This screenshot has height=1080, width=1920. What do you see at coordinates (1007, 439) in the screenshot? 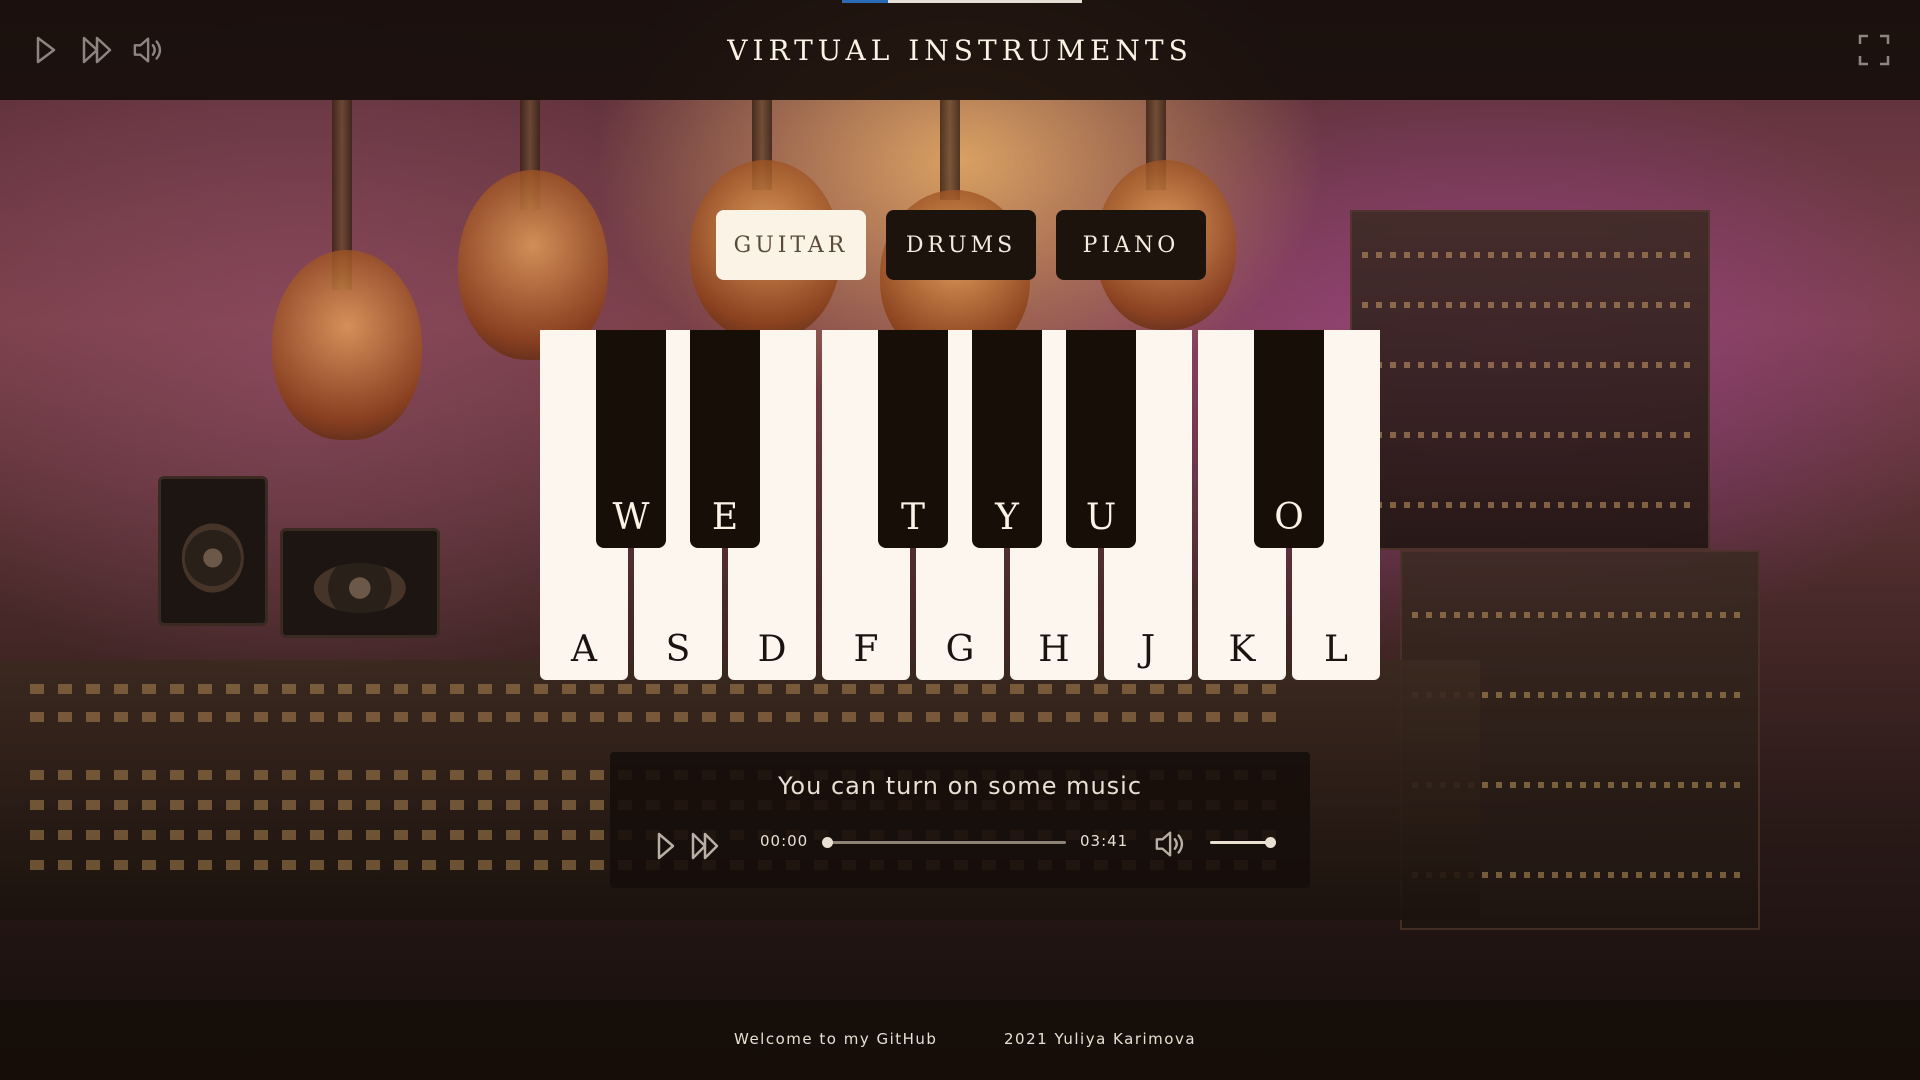
I see `piano-key-y: Y` at bounding box center [1007, 439].